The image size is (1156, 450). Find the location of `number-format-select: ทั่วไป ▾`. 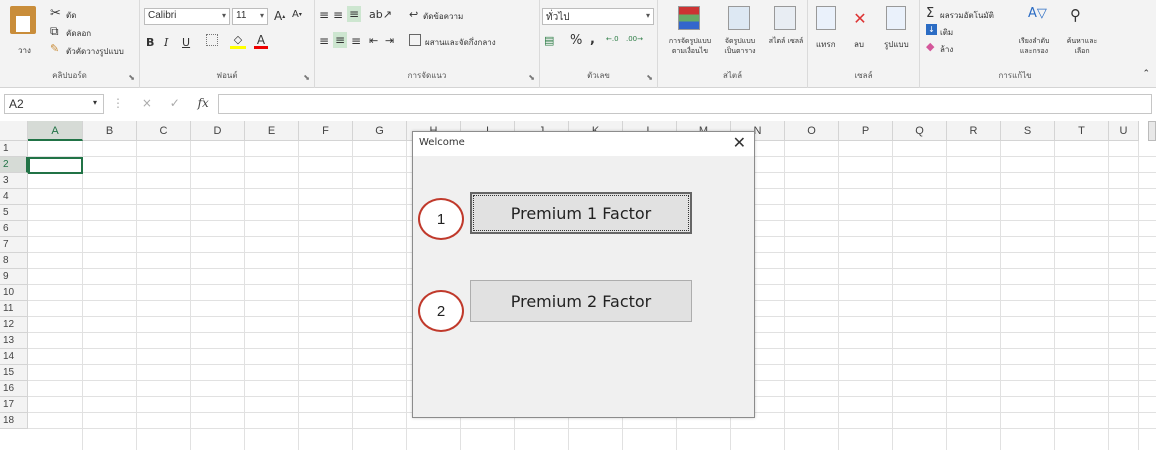

number-format-select: ทั่วไป ▾ is located at coordinates (598, 16).